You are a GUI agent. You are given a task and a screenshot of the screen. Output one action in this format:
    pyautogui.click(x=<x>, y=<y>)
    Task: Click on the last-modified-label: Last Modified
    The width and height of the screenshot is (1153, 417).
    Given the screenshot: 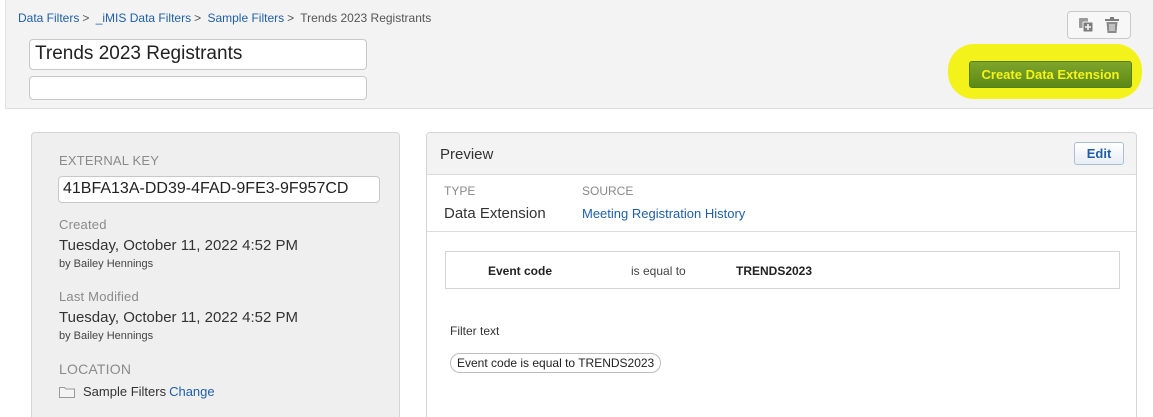 What is the action you would take?
    pyautogui.click(x=99, y=296)
    